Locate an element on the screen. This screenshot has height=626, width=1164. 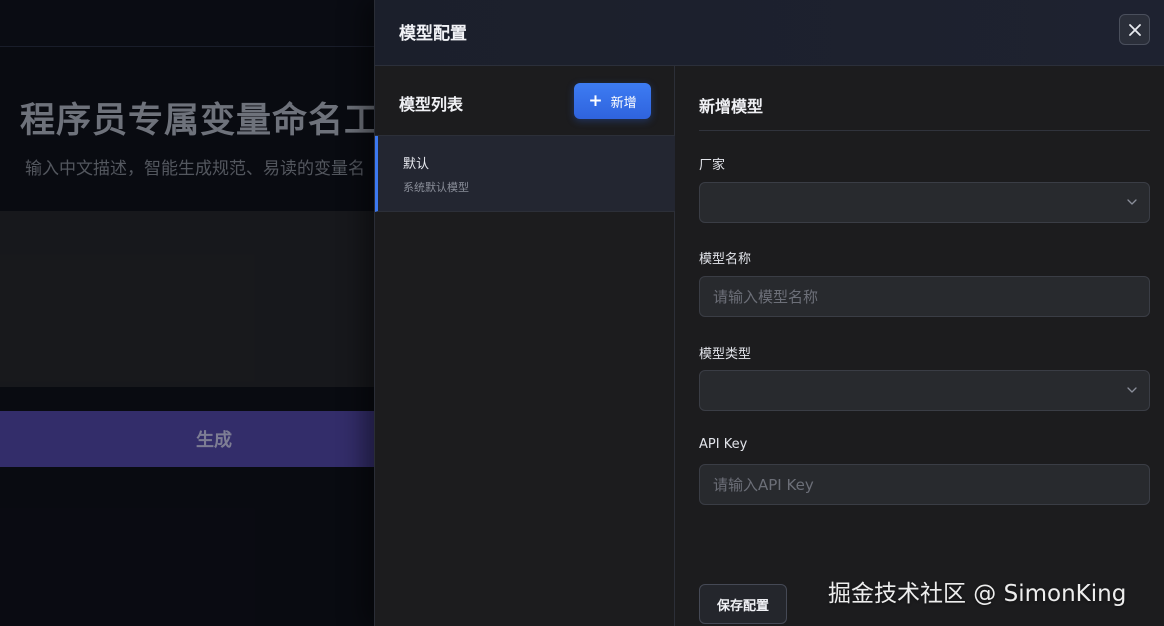
close-icon is located at coordinates (1134, 29).